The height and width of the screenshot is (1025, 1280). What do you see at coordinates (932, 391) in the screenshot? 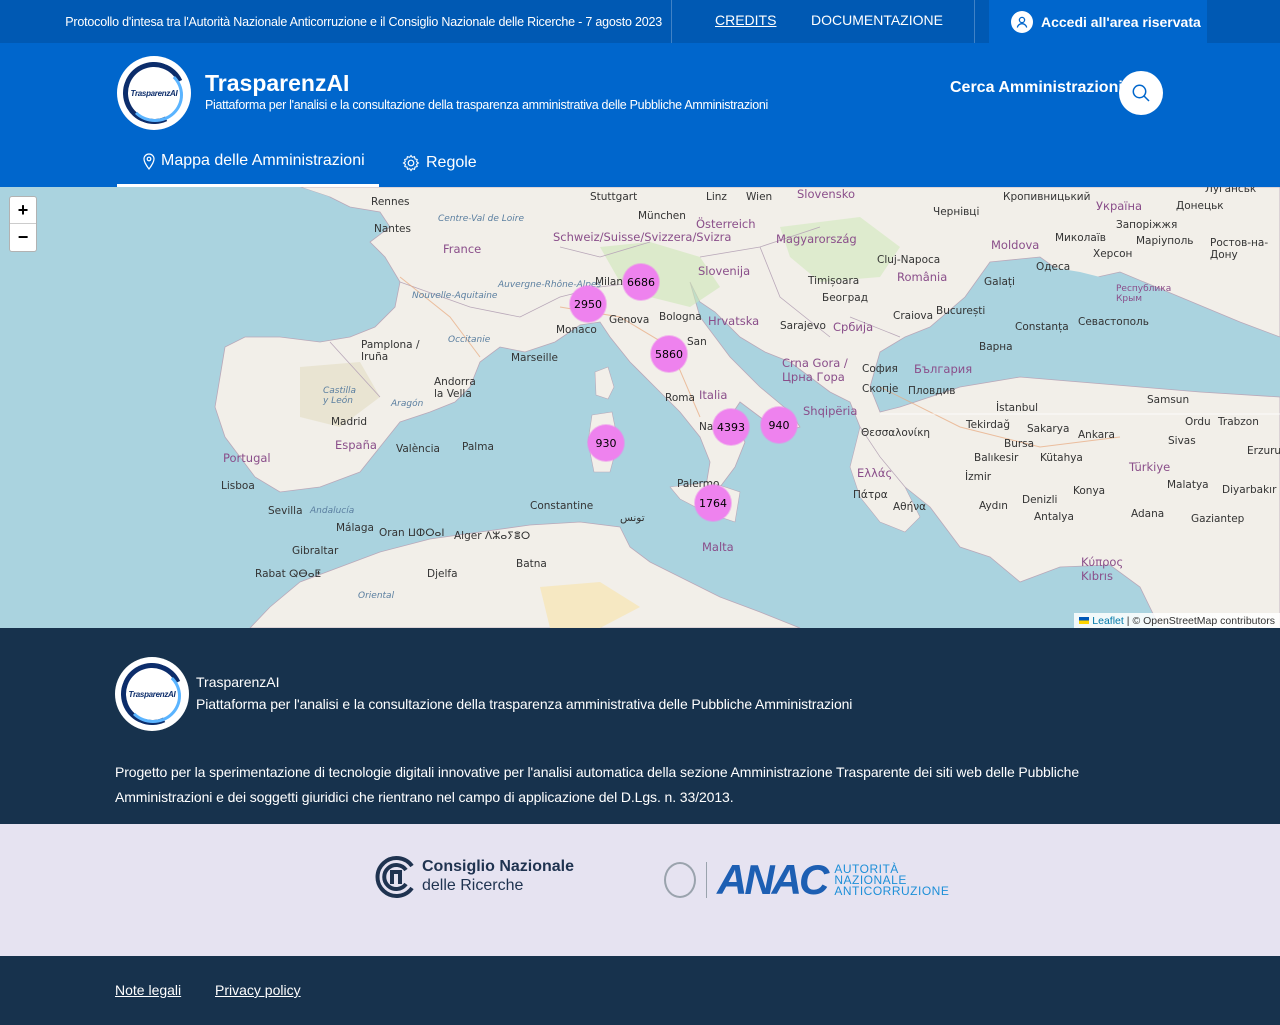
I see `map-label: Пловдив` at bounding box center [932, 391].